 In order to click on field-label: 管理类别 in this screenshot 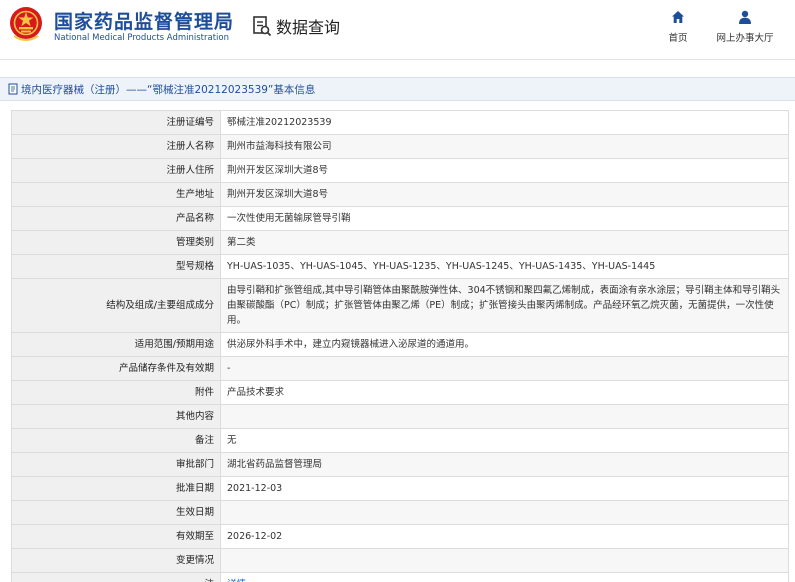, I will do `click(116, 242)`.